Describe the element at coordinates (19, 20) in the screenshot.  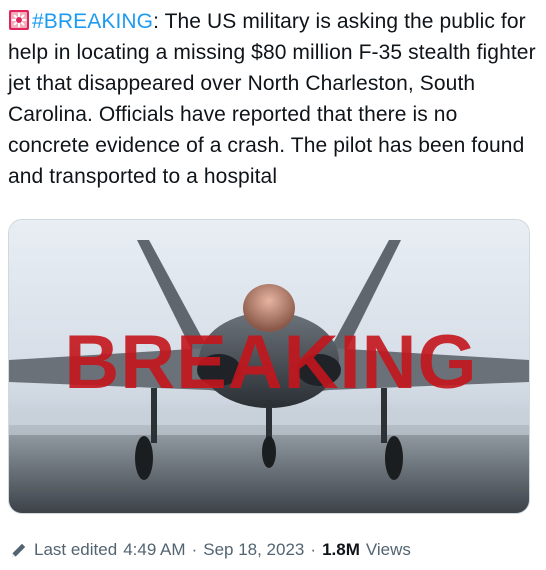
I see `police-light-icon` at that location.